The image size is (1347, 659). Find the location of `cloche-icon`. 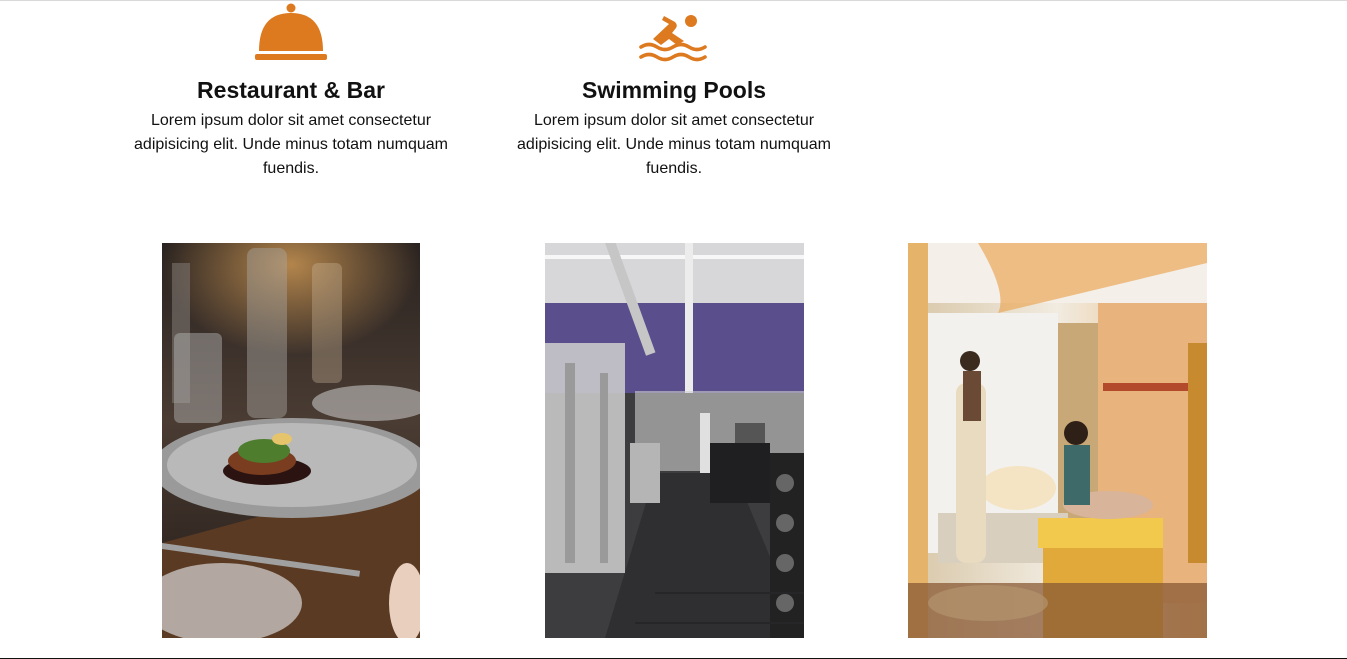

cloche-icon is located at coordinates (291, 32).